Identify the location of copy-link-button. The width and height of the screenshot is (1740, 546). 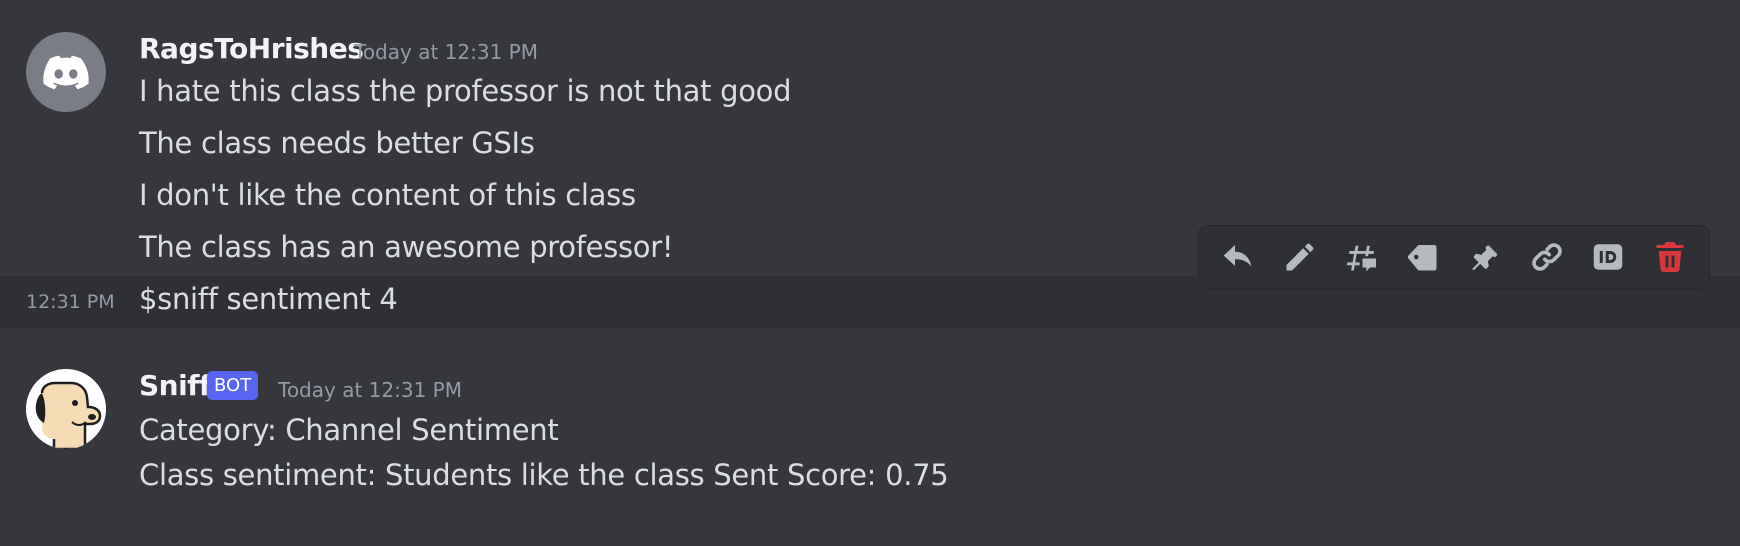
(1547, 257).